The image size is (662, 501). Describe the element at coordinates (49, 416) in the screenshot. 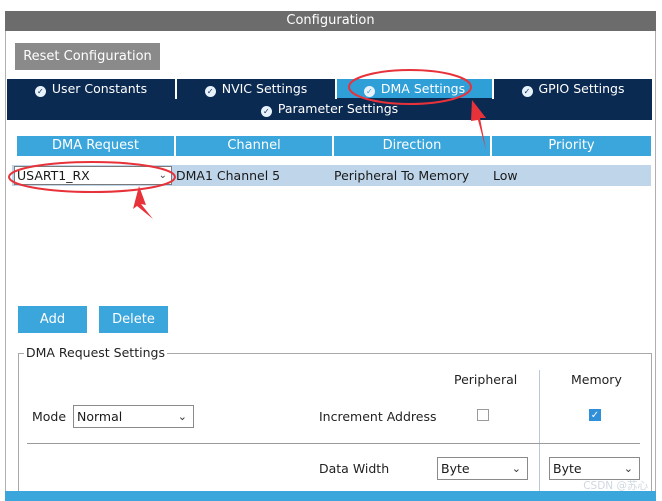

I see `mode-label: Mode` at that location.